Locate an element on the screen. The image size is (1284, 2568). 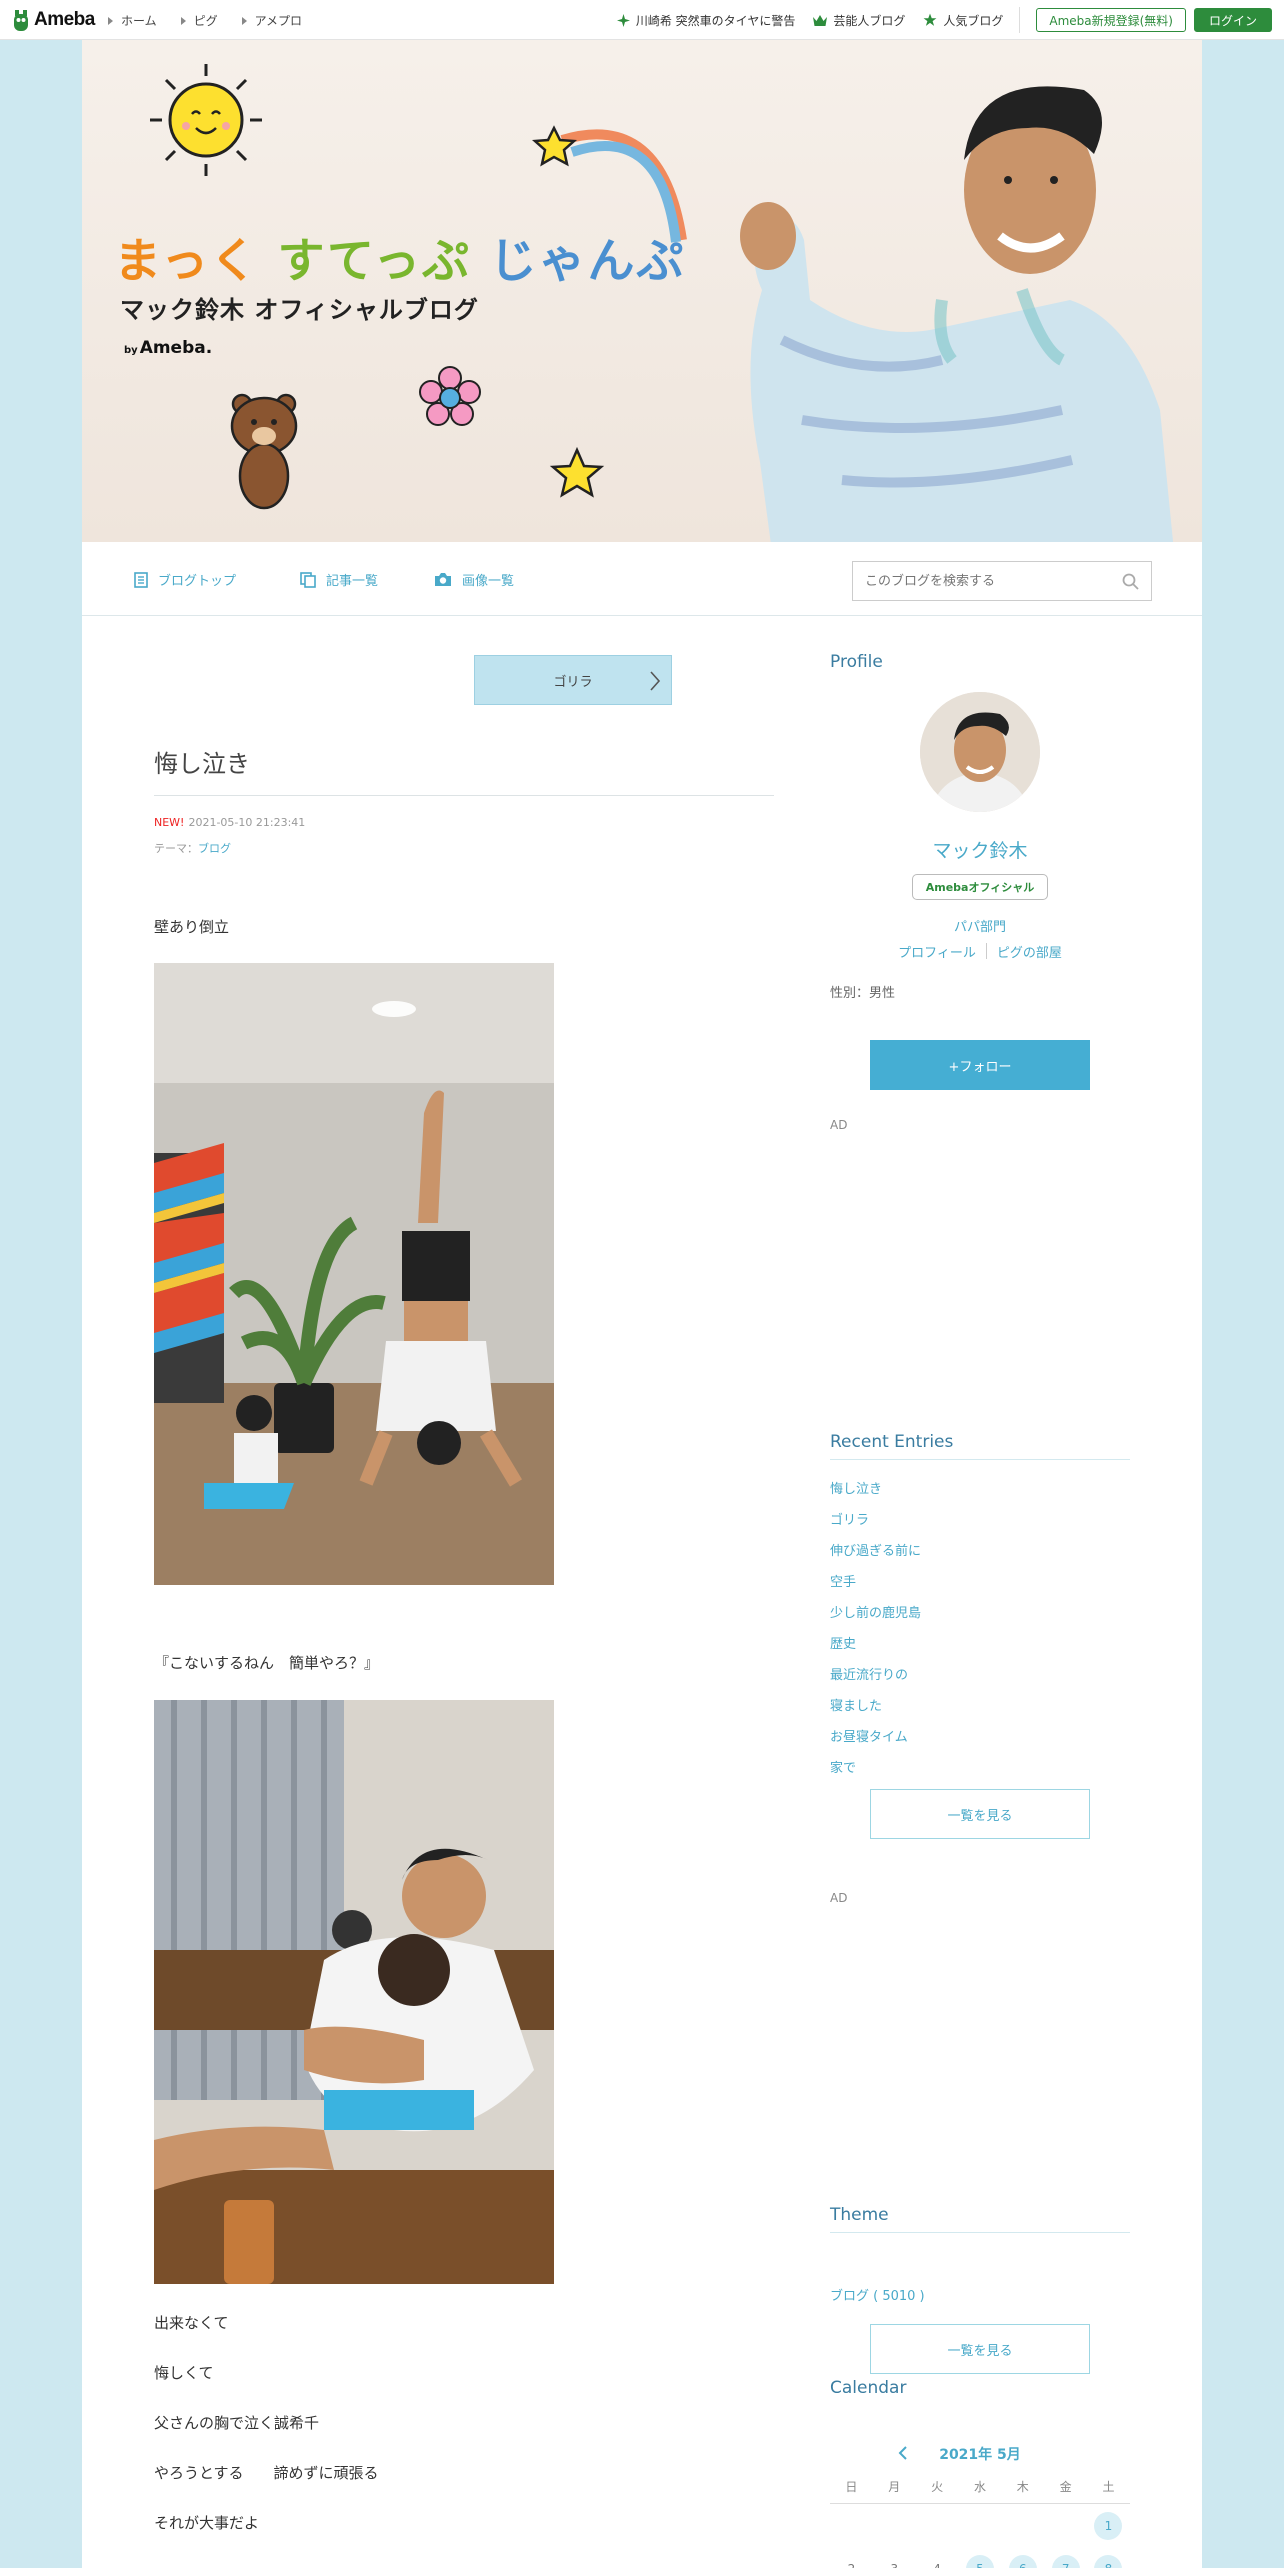
camera-icon is located at coordinates (443, 579).